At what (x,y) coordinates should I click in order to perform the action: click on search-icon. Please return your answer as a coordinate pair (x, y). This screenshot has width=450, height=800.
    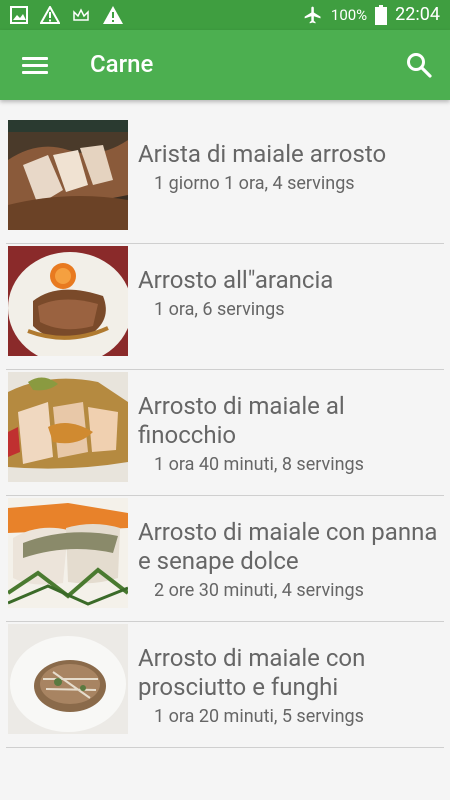
    Looking at the image, I should click on (419, 65).